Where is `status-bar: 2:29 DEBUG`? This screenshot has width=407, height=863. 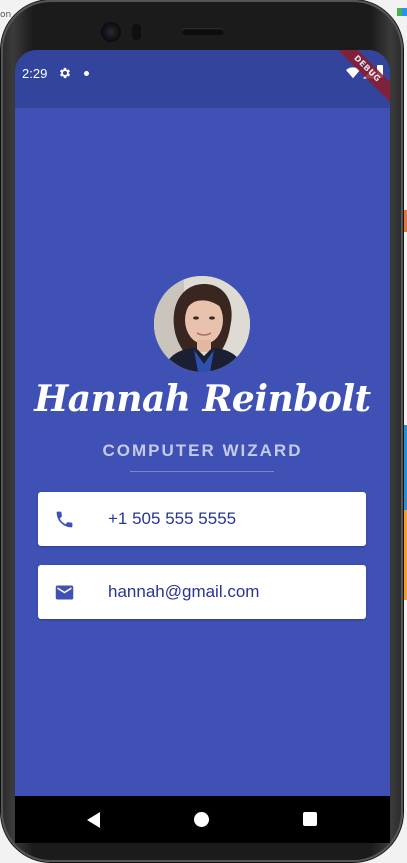
status-bar: 2:29 DEBUG is located at coordinates (202, 79).